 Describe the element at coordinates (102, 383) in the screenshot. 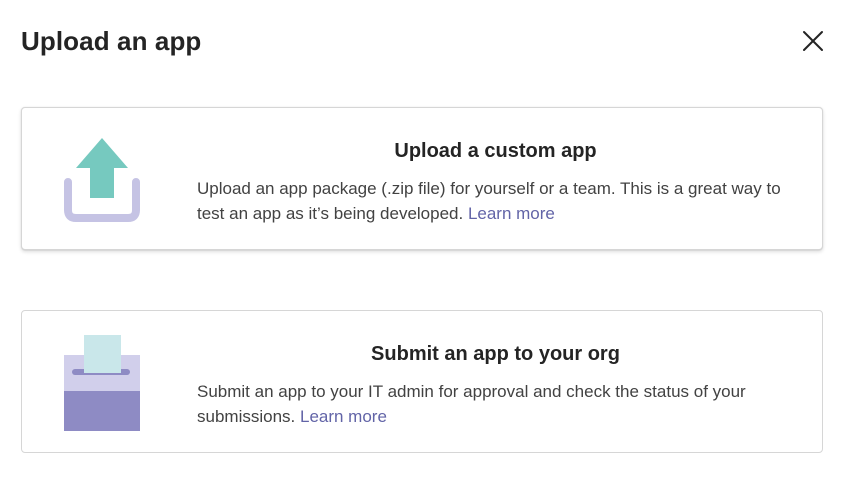

I see `submit-ballot-box-icon` at that location.